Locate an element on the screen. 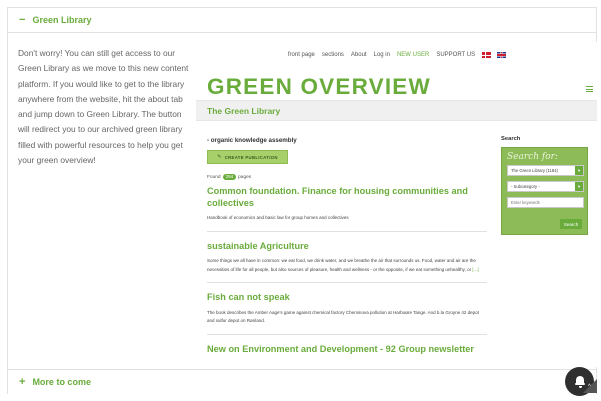 This screenshot has width=601, height=401. accordion-header-green-library: − Green Library is located at coordinates (302, 20).